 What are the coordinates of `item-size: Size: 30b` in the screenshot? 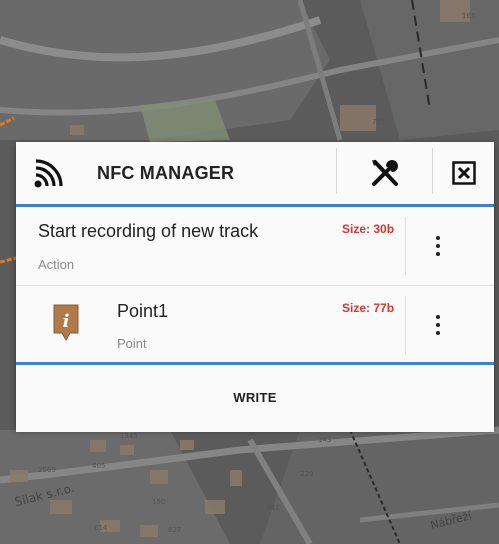 It's located at (368, 229).